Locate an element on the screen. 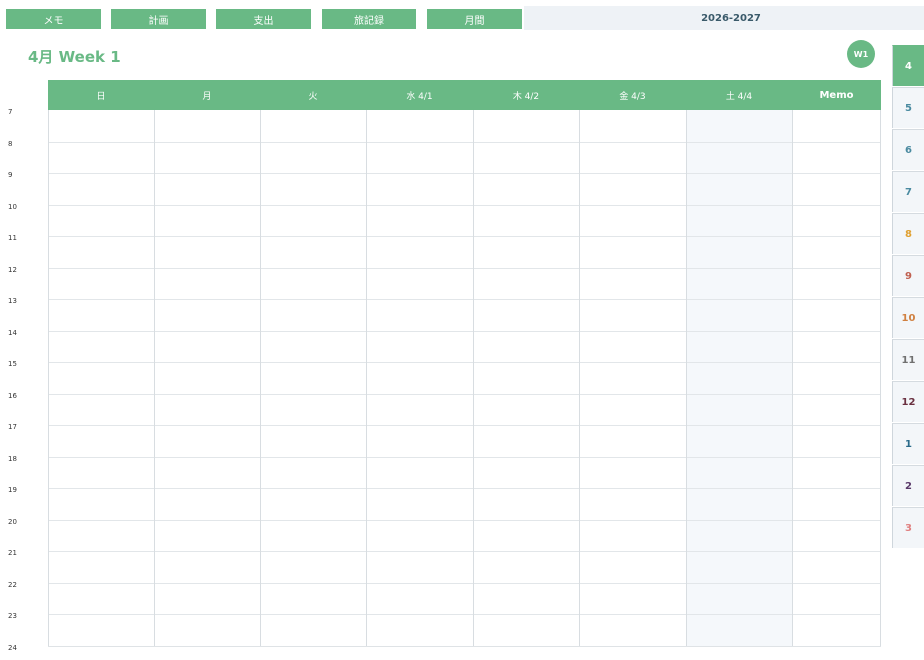 This screenshot has width=924, height=660. hour-label: 12 is located at coordinates (12, 270).